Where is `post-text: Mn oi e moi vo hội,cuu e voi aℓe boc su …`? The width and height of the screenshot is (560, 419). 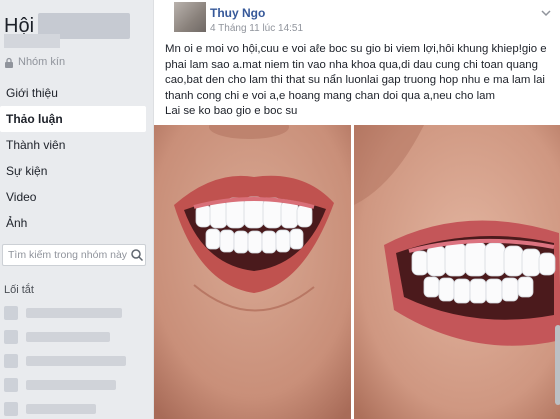
post-text: Mn oi e moi vo hội,cuu e voi aℓe boc su … is located at coordinates (356, 80).